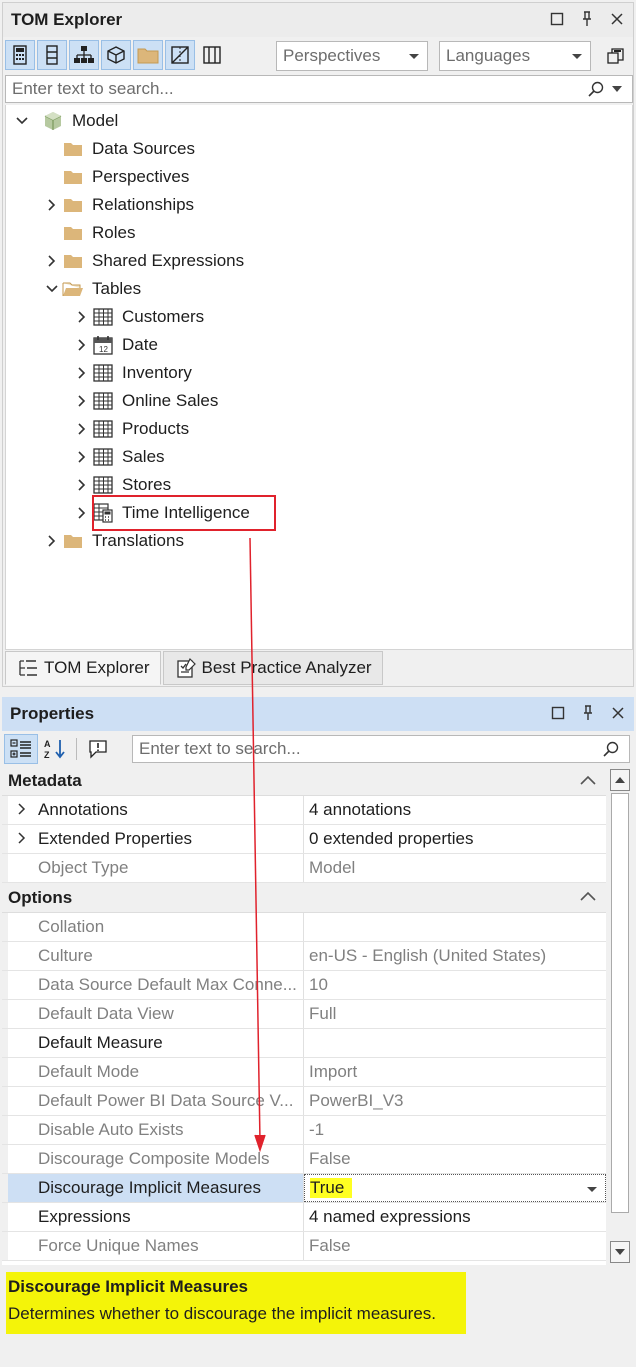  I want to click on property-row-collation: Collation, so click(304, 927).